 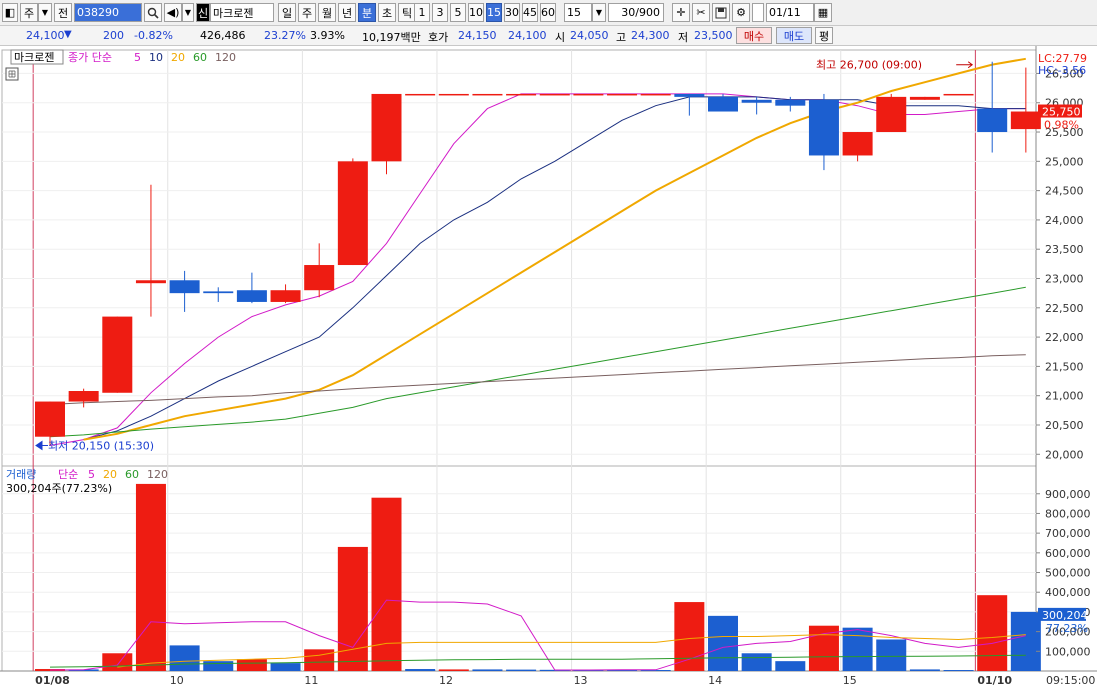 What do you see at coordinates (225, 57) in the screenshot?
I see `price-ma-period-120: 120` at bounding box center [225, 57].